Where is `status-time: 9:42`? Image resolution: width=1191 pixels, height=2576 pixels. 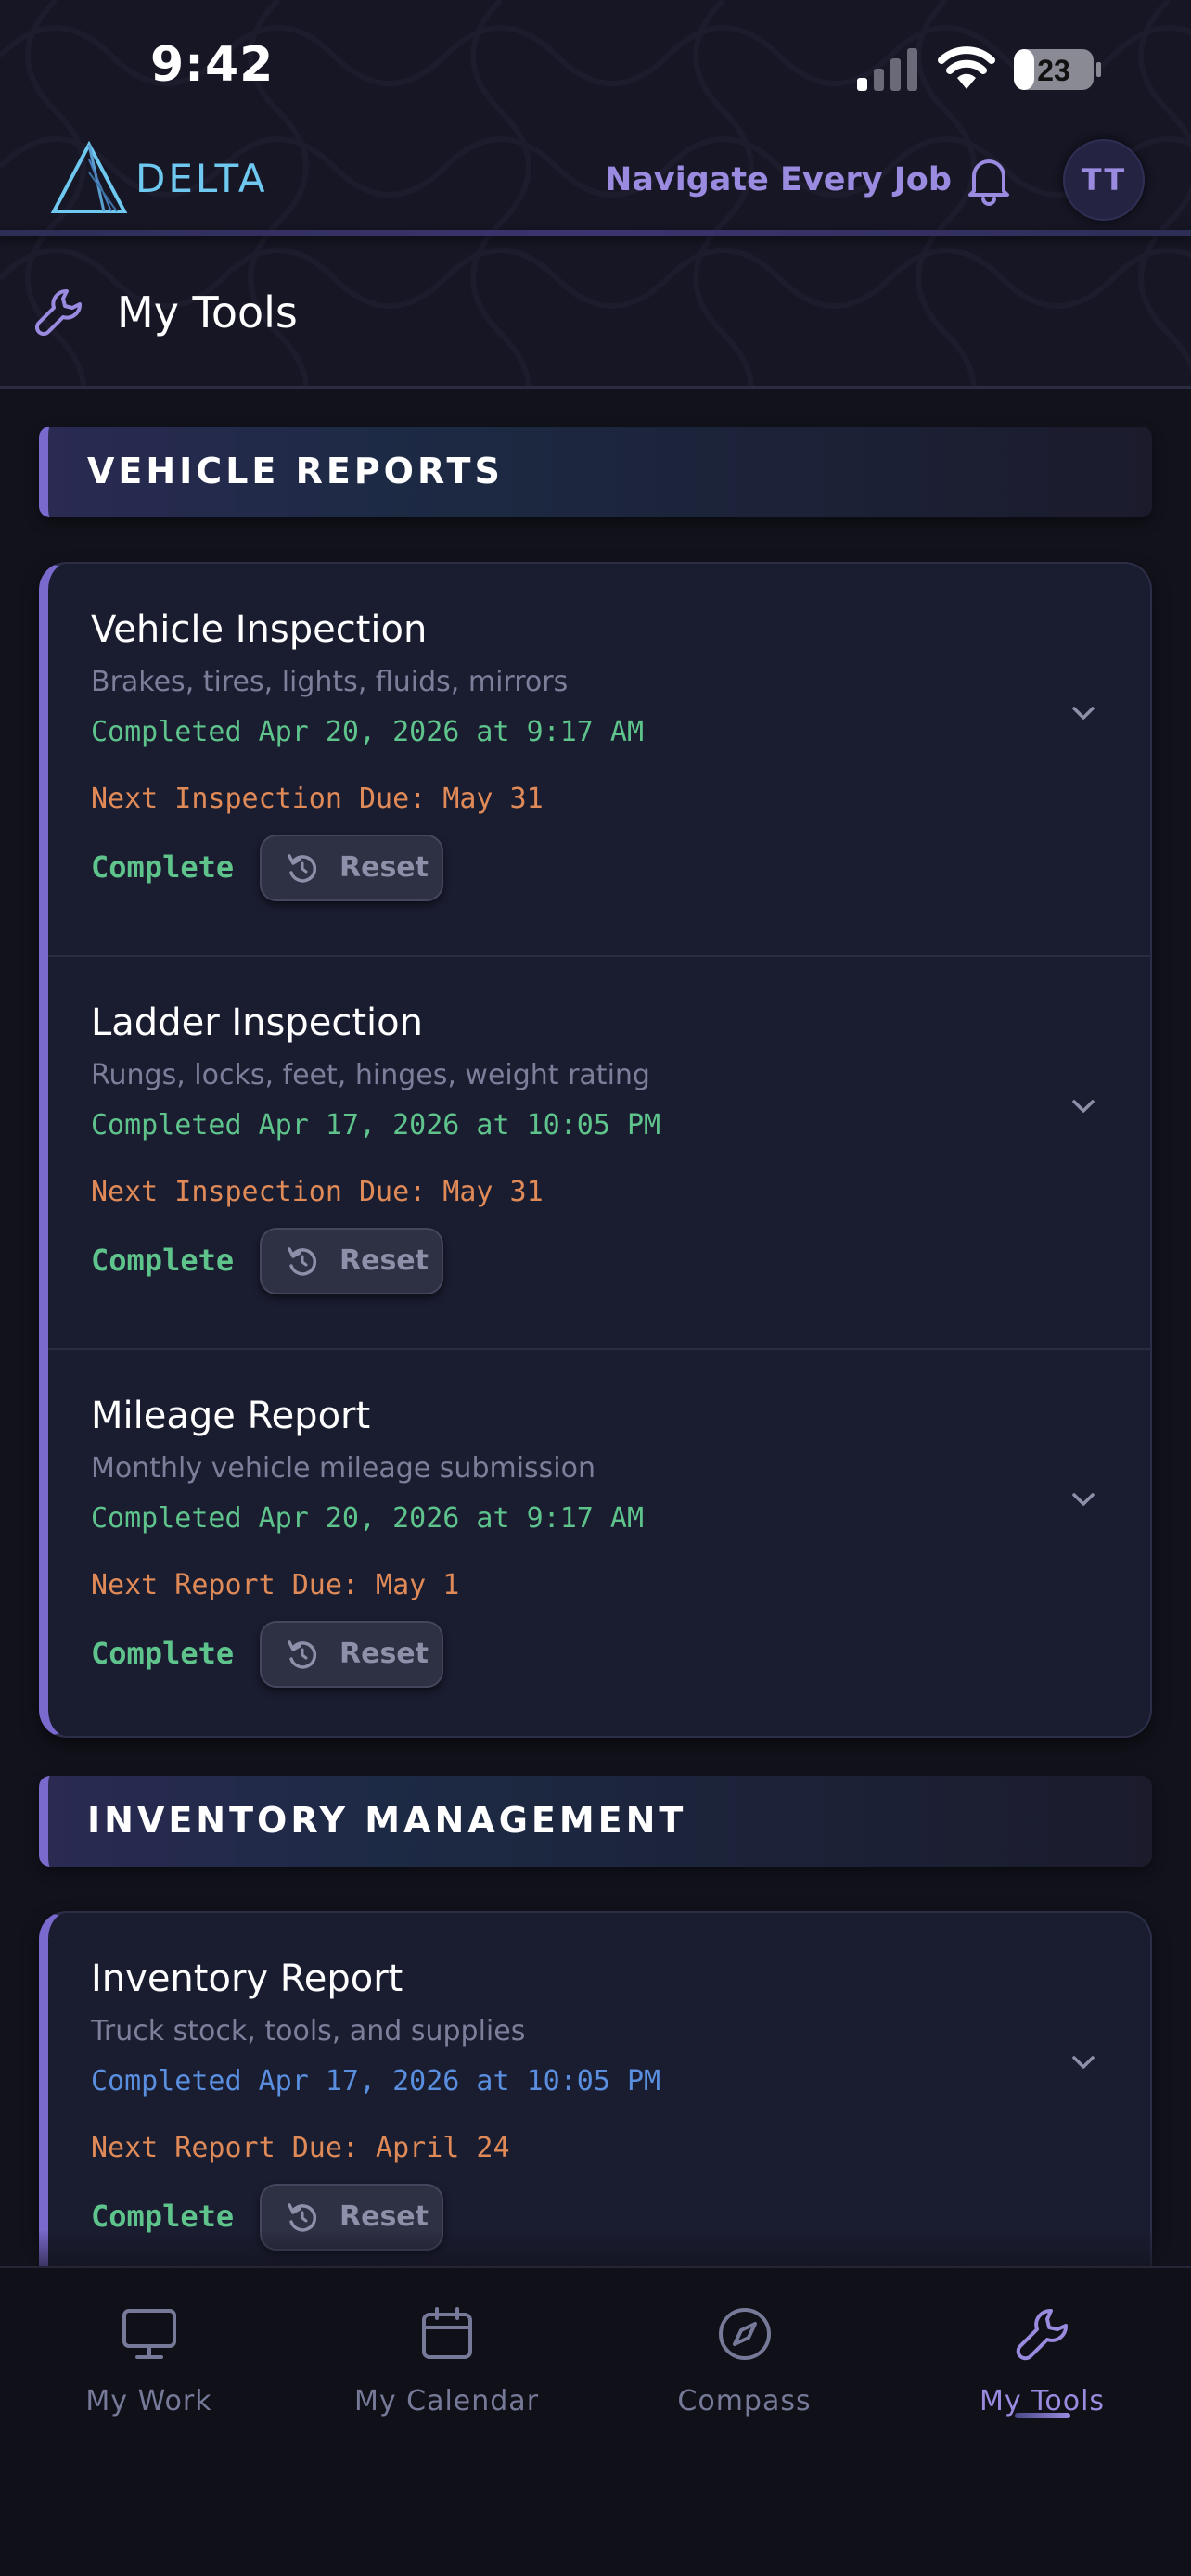 status-time: 9:42 is located at coordinates (212, 65).